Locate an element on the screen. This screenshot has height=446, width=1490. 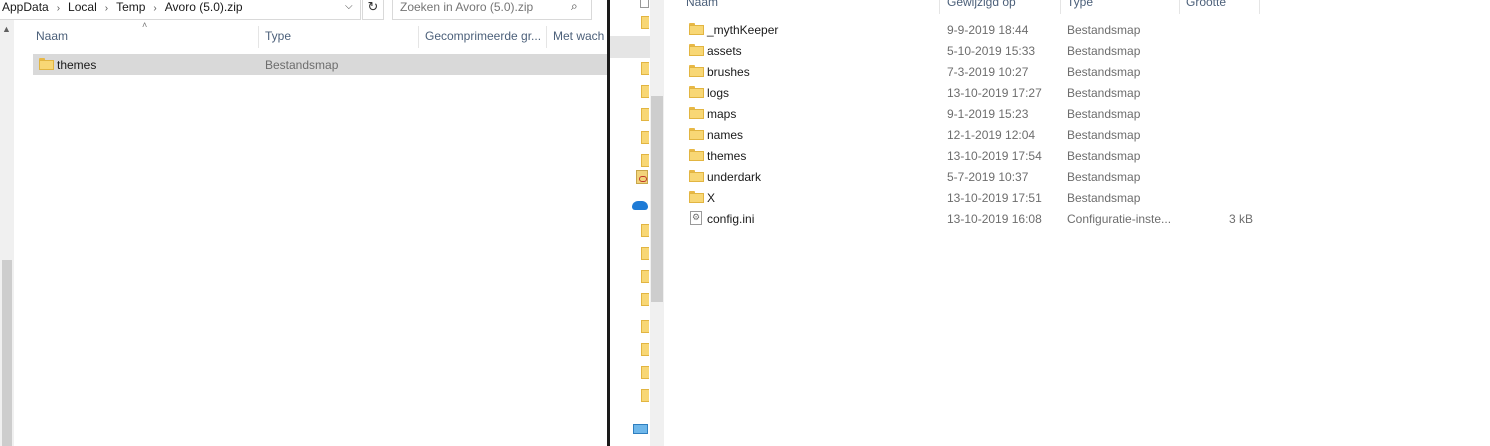
file-modified: 12-1-2019 12:04 is located at coordinates (991, 135).